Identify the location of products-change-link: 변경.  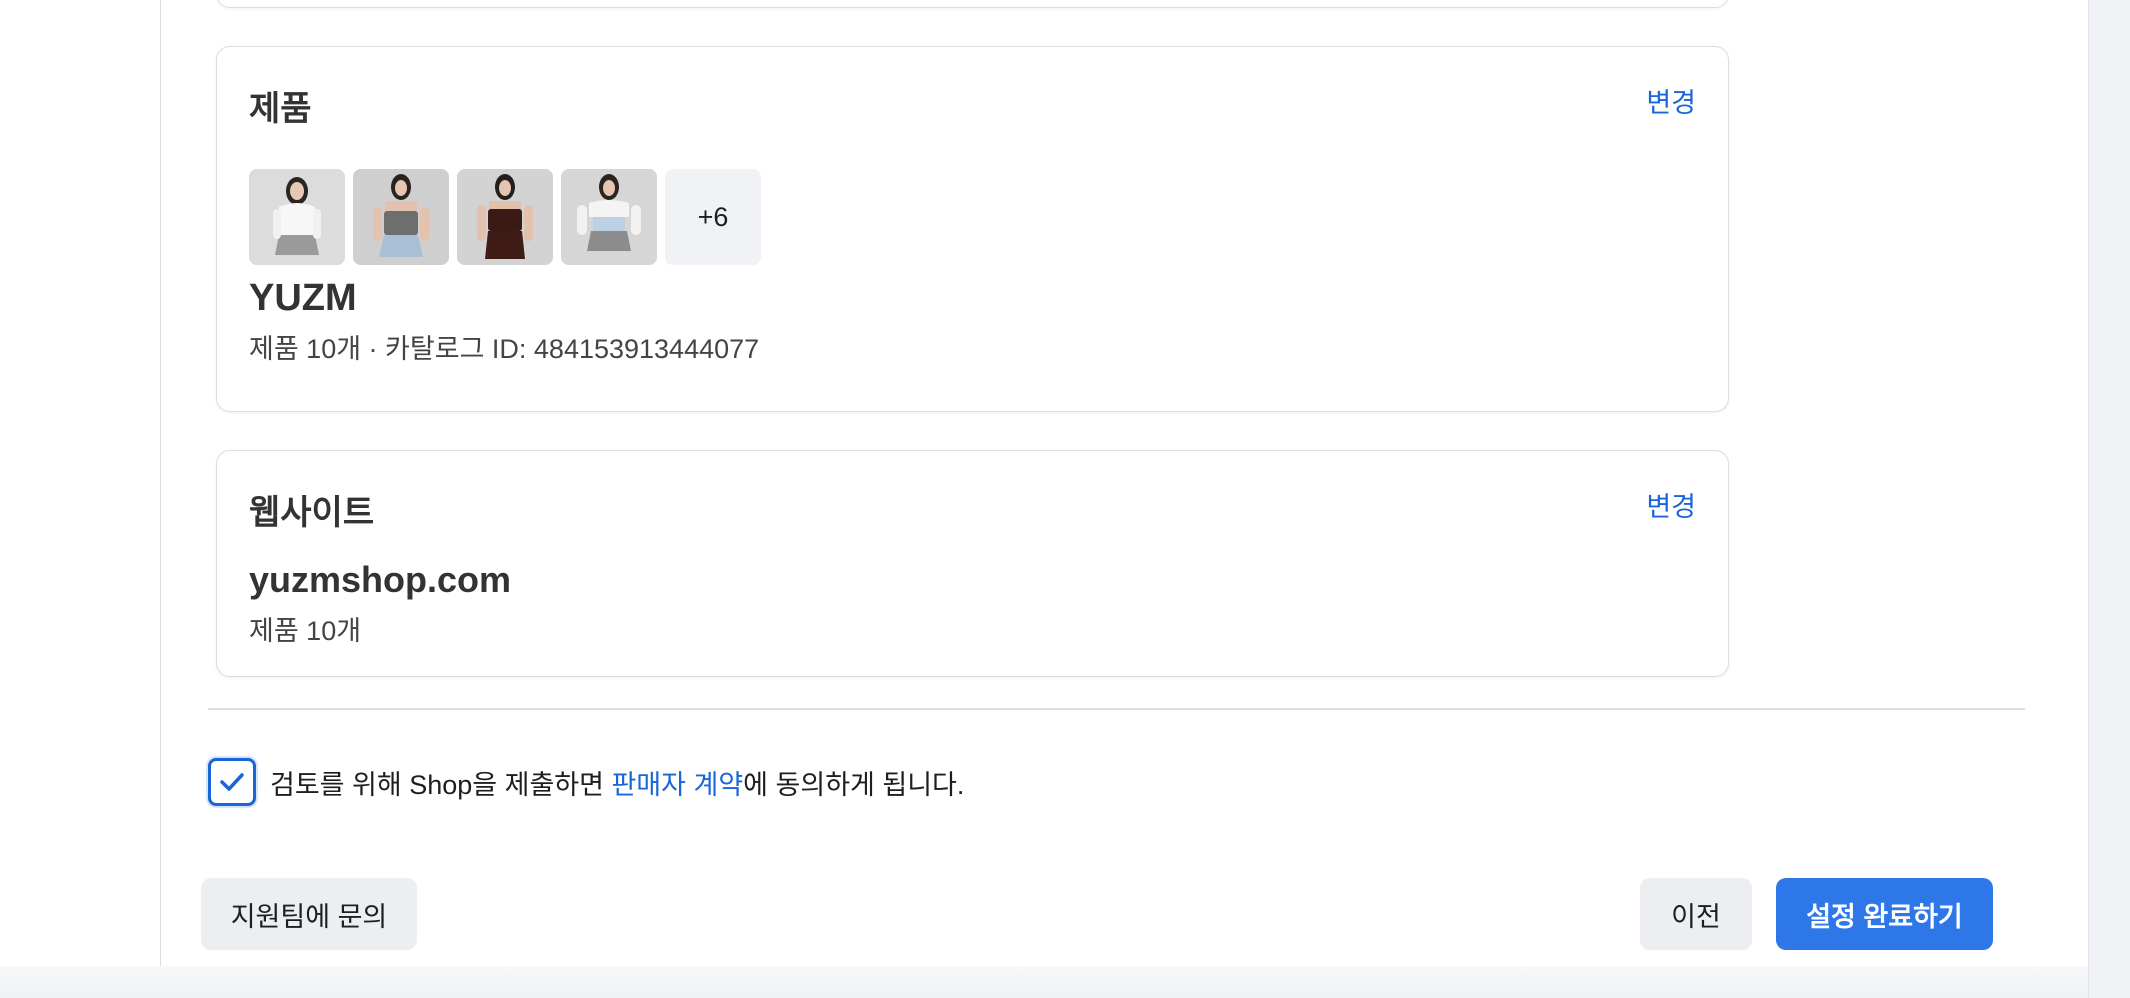
(1671, 100).